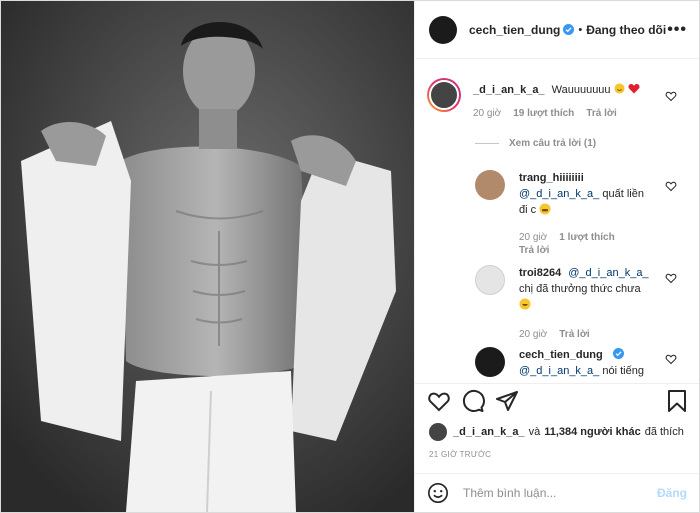 This screenshot has height=513, width=700. Describe the element at coordinates (545, 209) in the screenshot. I see `grinning-emoji-icon` at that location.